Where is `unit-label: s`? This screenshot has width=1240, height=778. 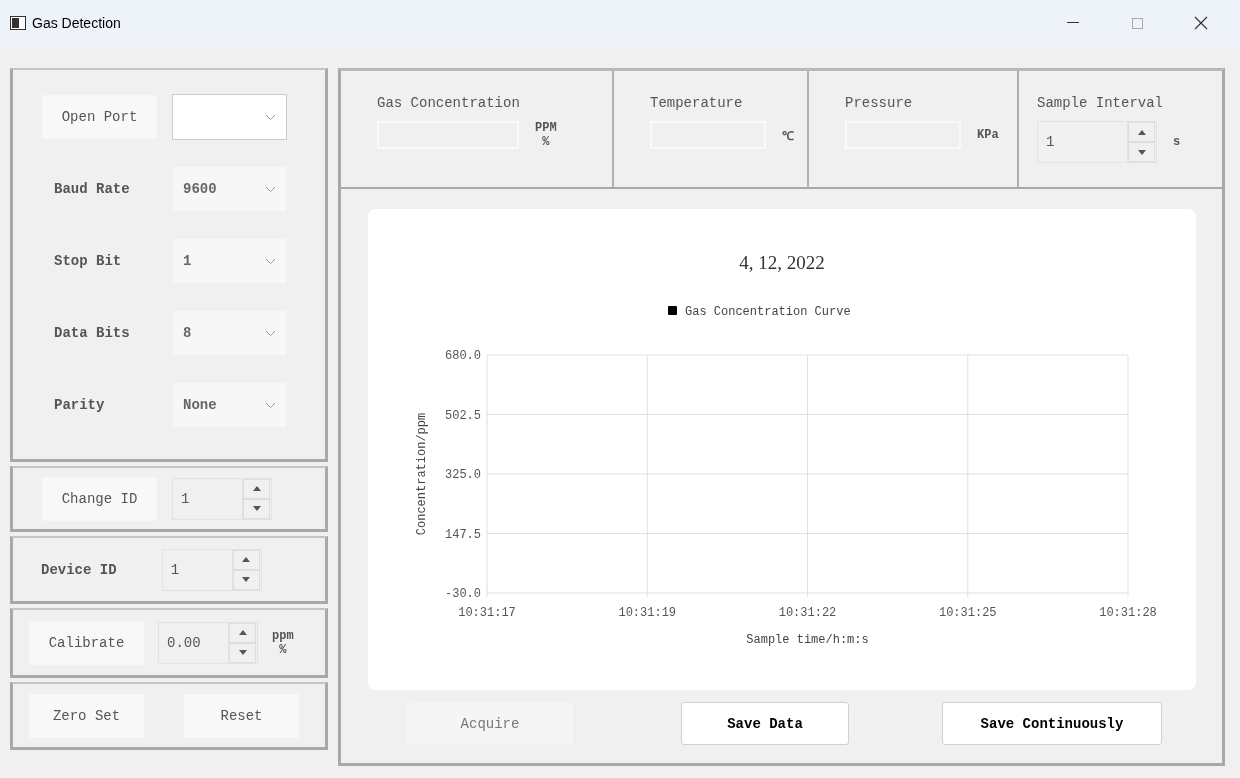
unit-label: s is located at coordinates (1177, 142).